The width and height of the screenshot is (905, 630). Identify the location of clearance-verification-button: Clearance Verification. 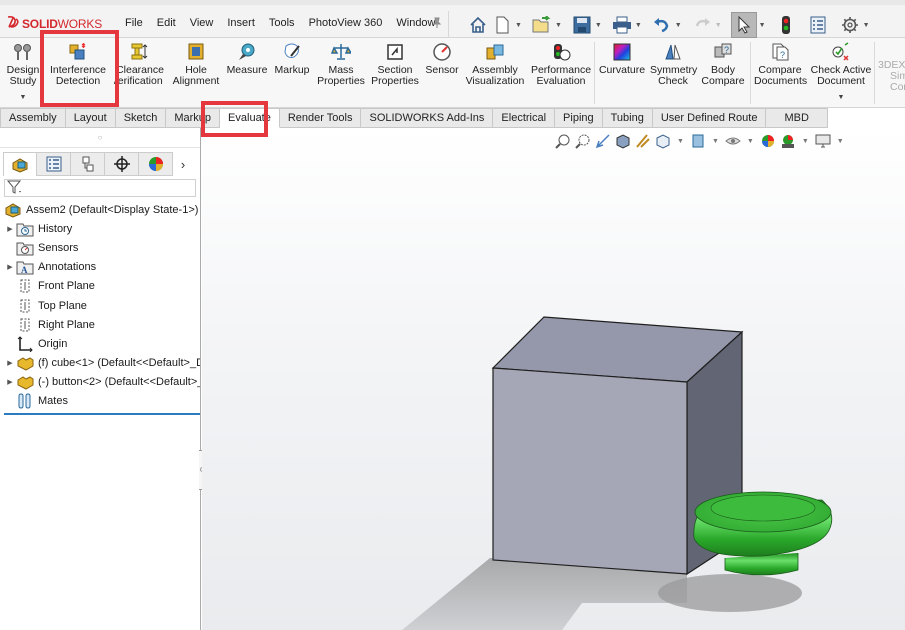
(140, 63).